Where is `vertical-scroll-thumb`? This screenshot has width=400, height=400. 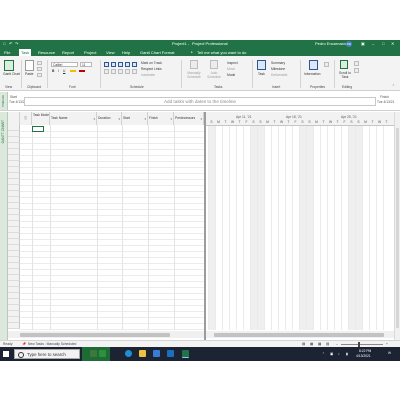
vertical-scroll-thumb is located at coordinates (397, 228).